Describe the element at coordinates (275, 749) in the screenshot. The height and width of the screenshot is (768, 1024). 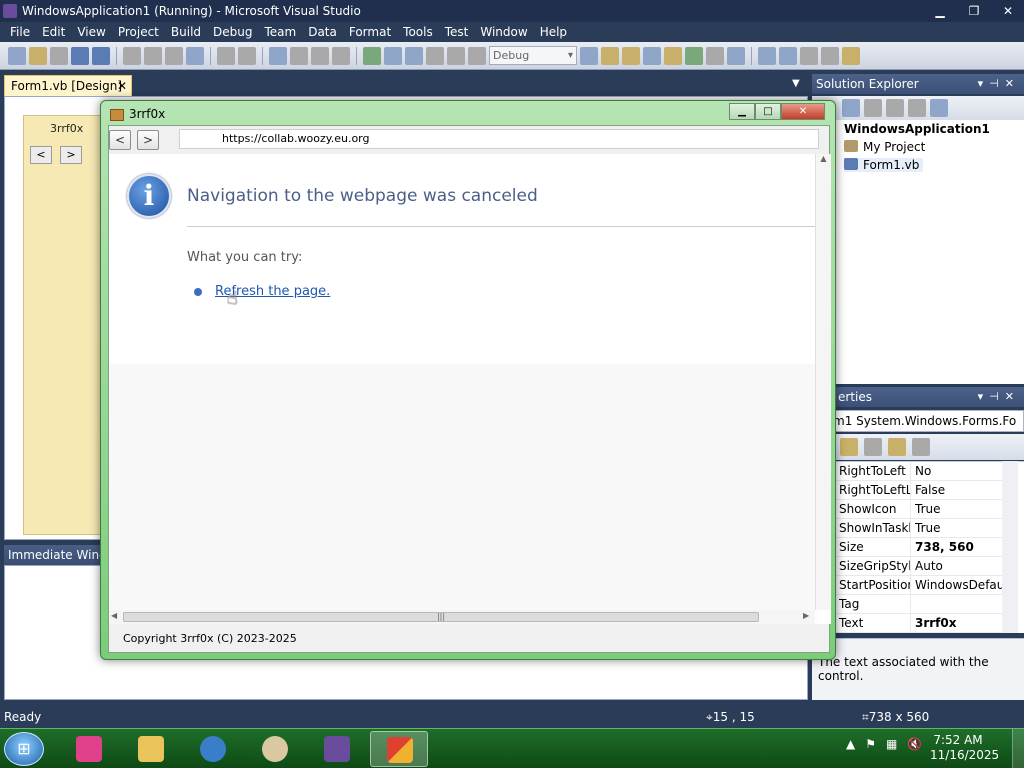
I see `taskbar-app-paint` at that location.